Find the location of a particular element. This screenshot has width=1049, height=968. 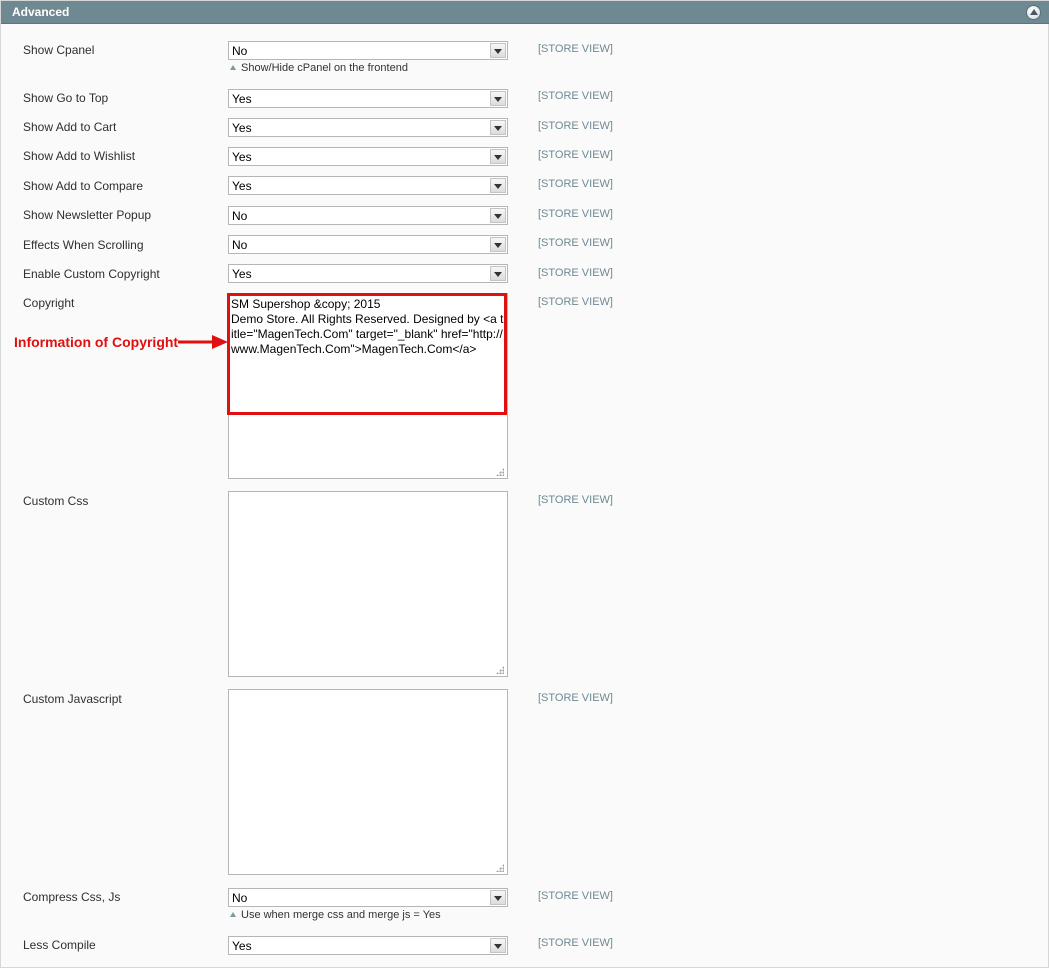

copyright-highlight-box is located at coordinates (367, 354).